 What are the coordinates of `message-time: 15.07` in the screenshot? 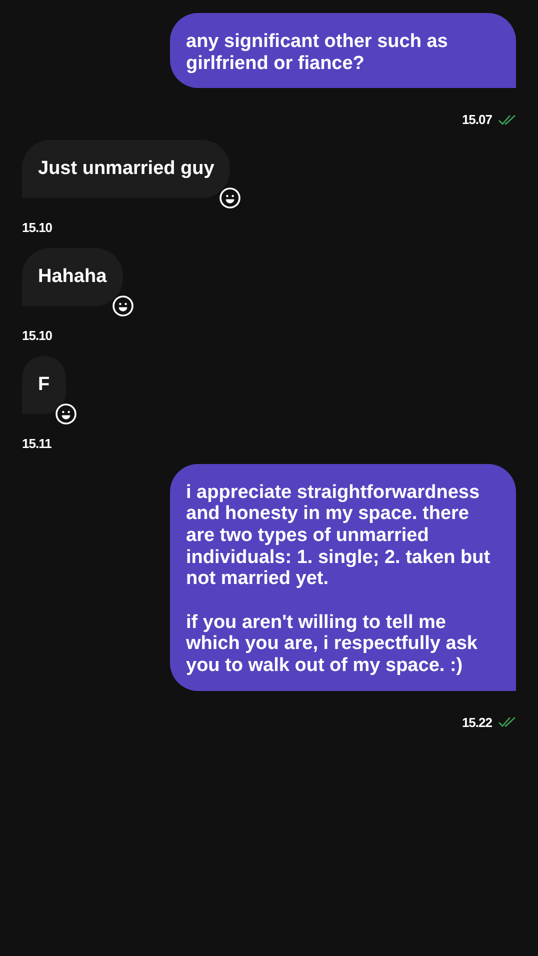 It's located at (477, 120).